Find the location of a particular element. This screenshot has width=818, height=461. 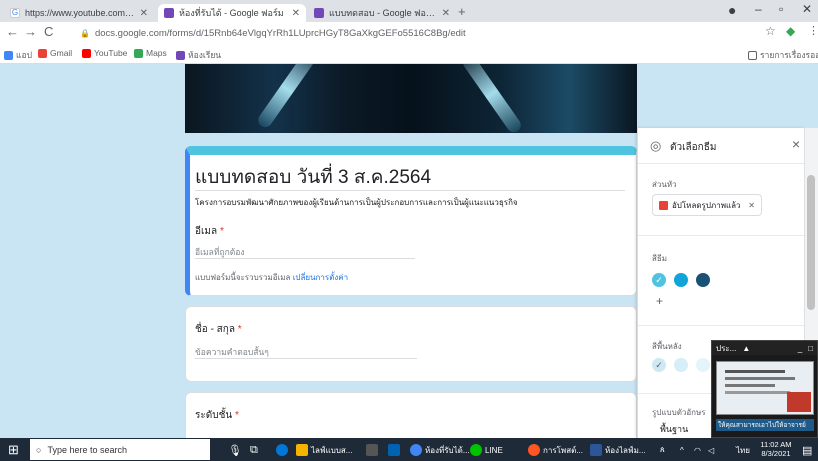

minimize-icon: – is located at coordinates (758, 9).